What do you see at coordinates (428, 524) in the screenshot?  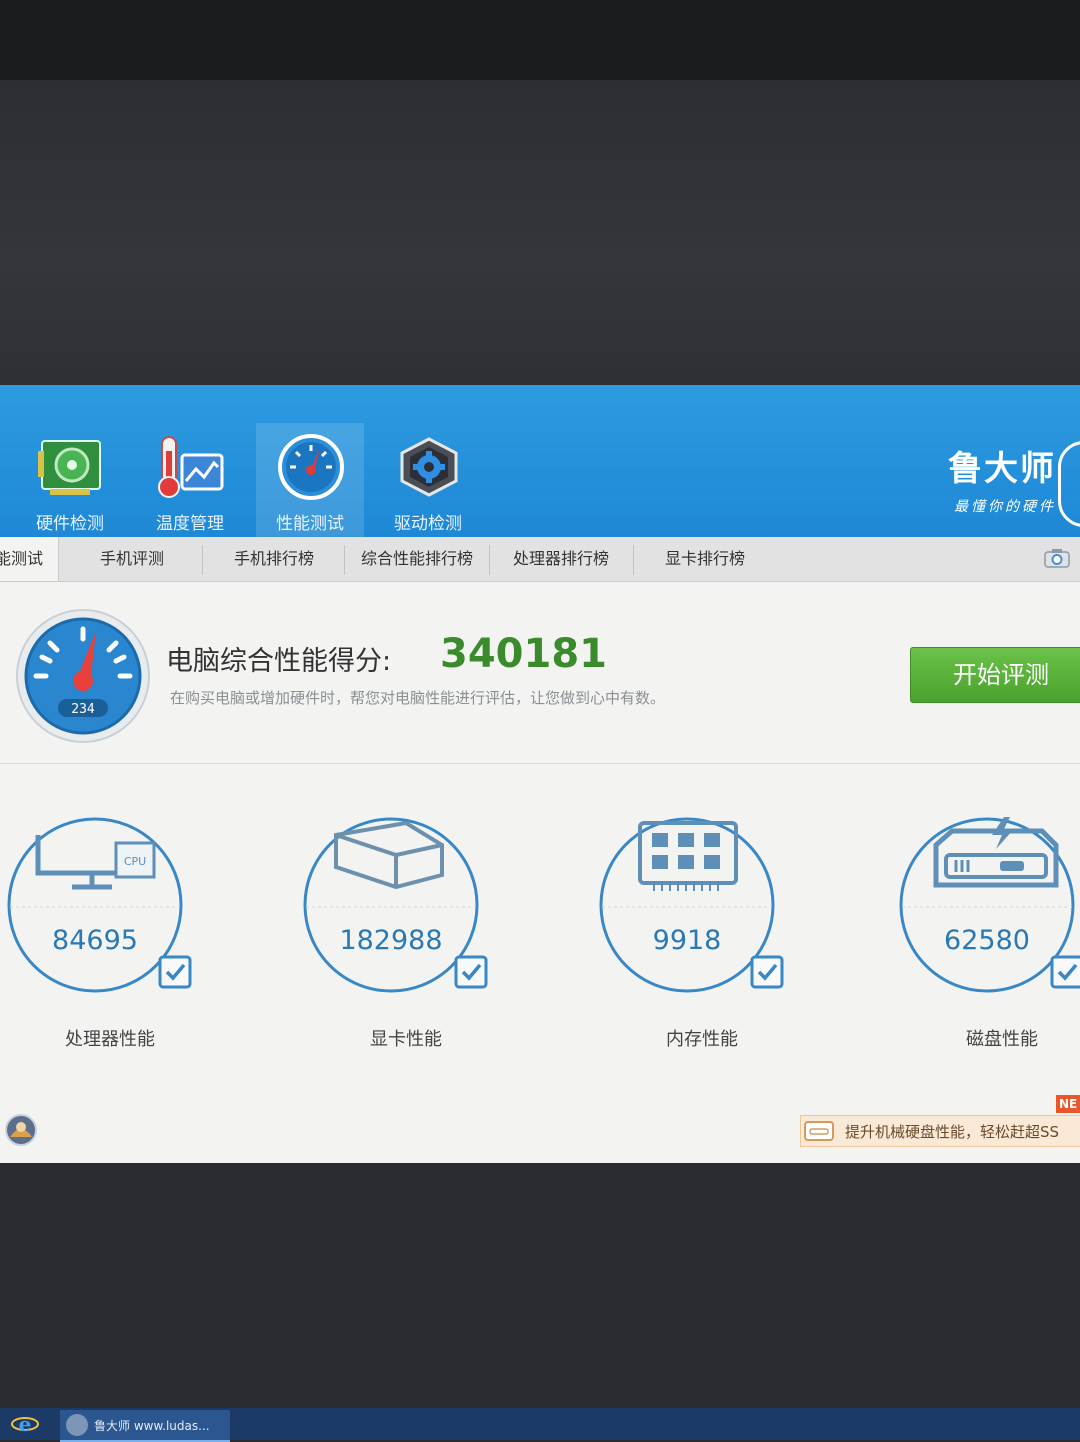 I see `nav-label: 驱动检测` at bounding box center [428, 524].